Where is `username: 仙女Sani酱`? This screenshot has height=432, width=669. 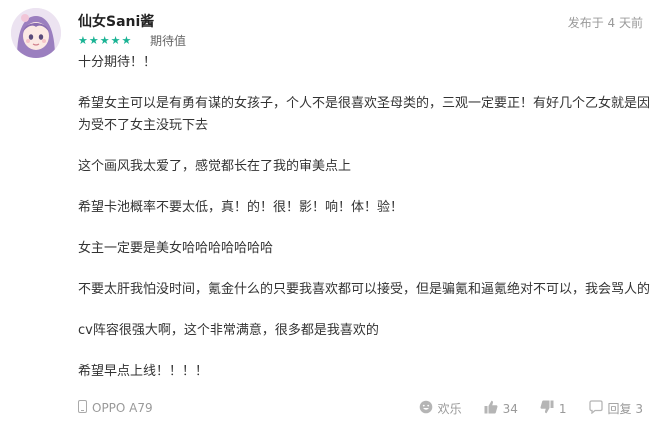 username: 仙女Sani酱 is located at coordinates (116, 21).